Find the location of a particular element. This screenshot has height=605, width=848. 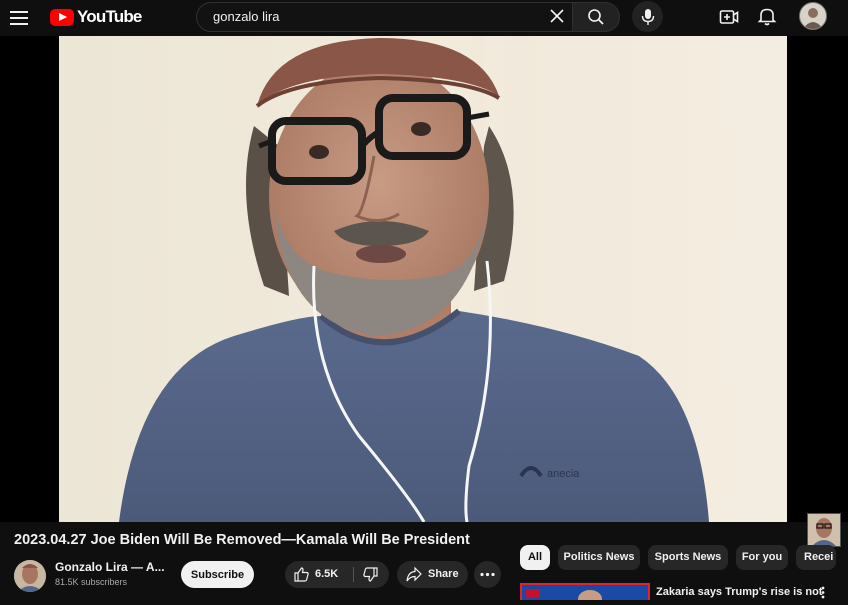

share-icon is located at coordinates (414, 574).